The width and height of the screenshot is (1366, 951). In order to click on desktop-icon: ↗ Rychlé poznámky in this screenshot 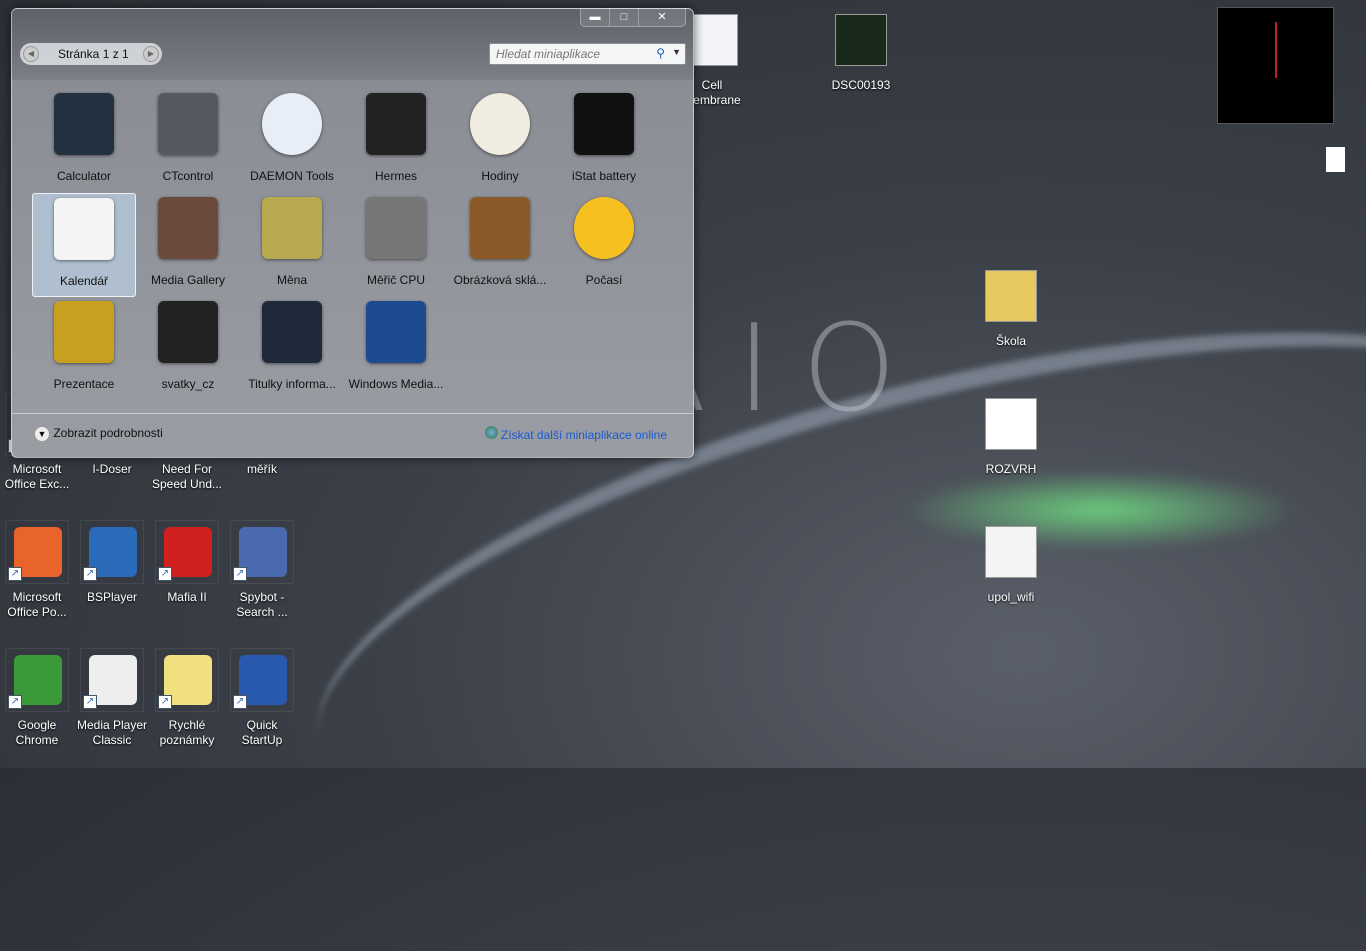, I will do `click(187, 698)`.